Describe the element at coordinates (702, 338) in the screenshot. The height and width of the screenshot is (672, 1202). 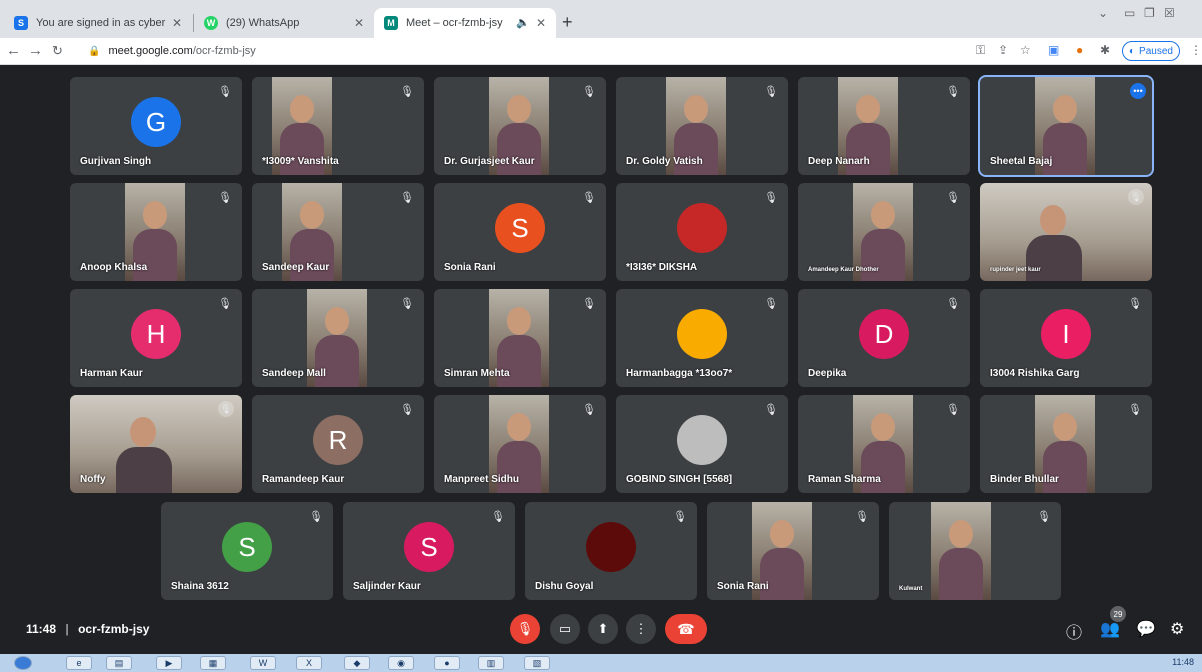
I see `participant-tile: 🎙 Harmanbagga *13oo7*` at that location.